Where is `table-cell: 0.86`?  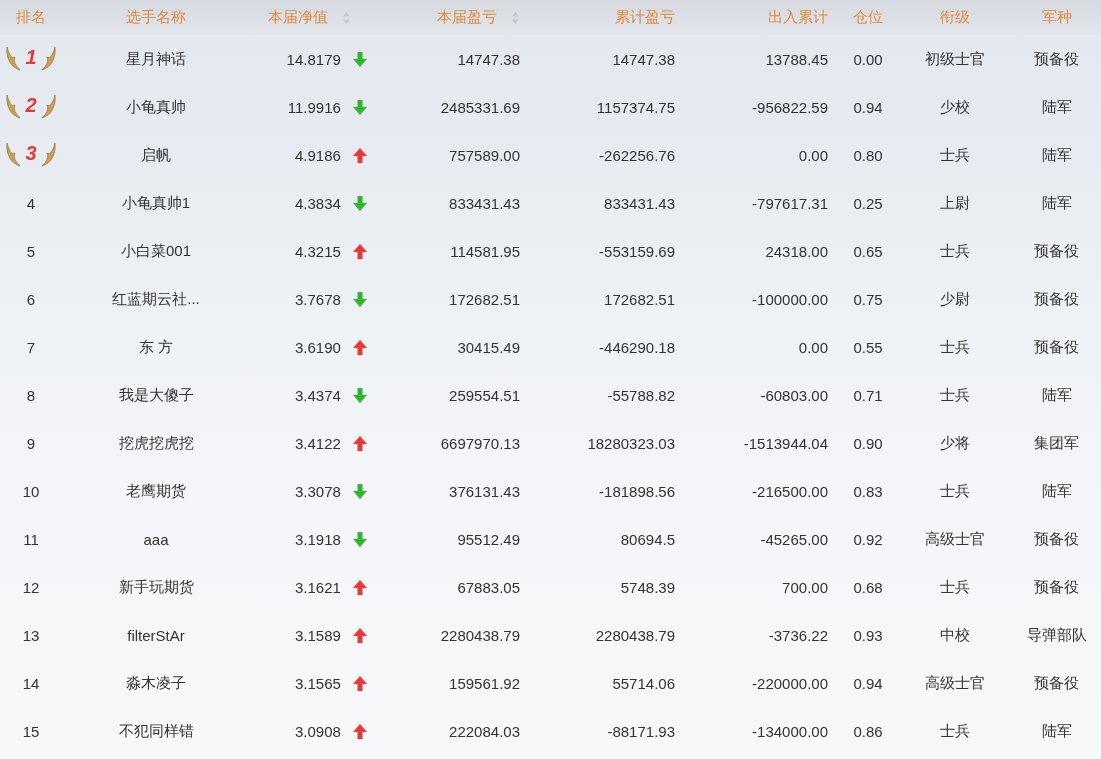 table-cell: 0.86 is located at coordinates (868, 731).